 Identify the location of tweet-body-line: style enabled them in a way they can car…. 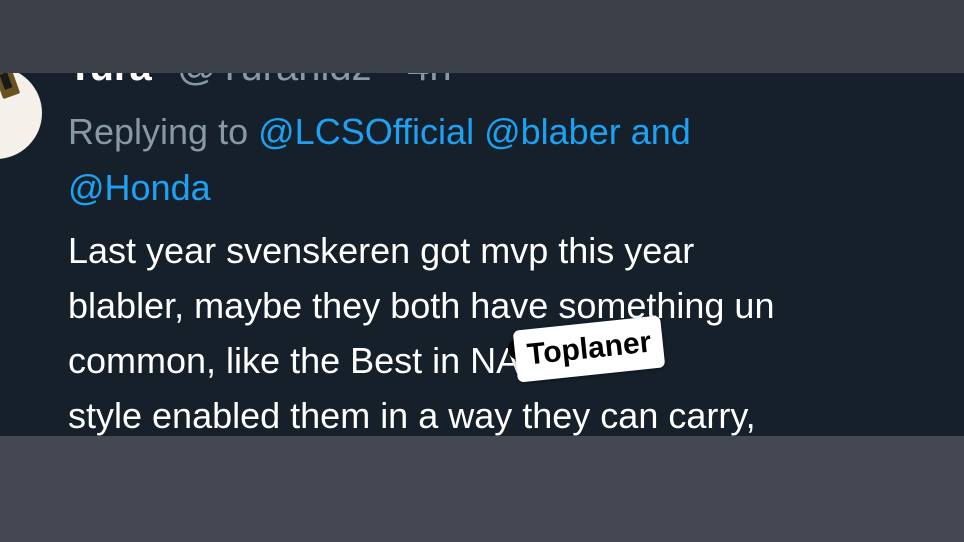
(412, 415).